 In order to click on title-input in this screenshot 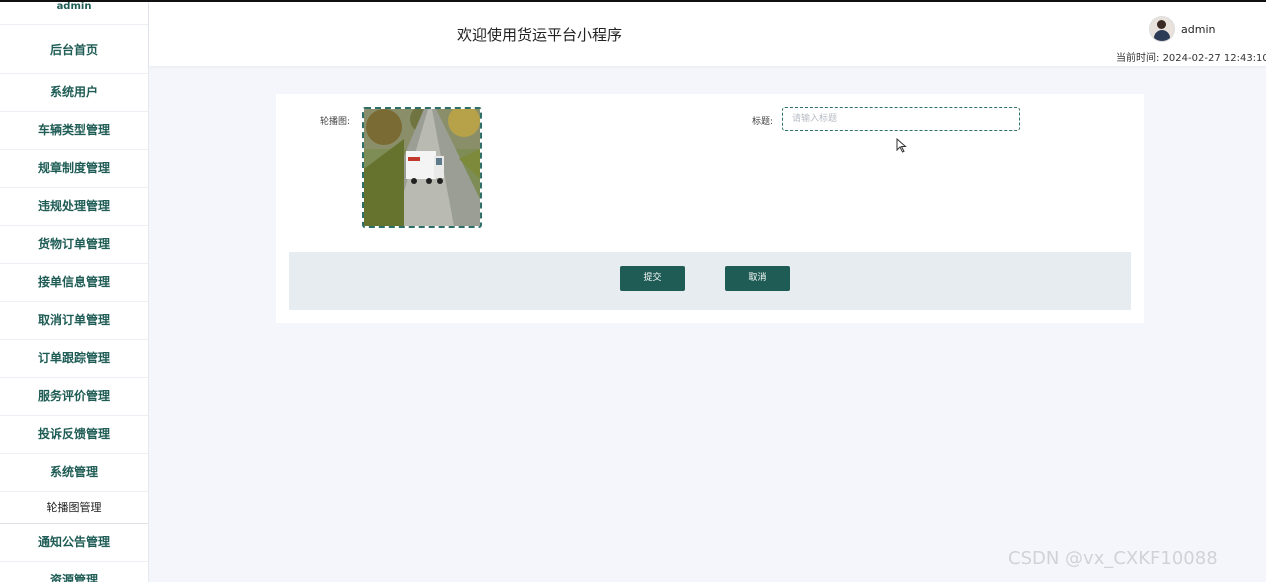, I will do `click(901, 119)`.